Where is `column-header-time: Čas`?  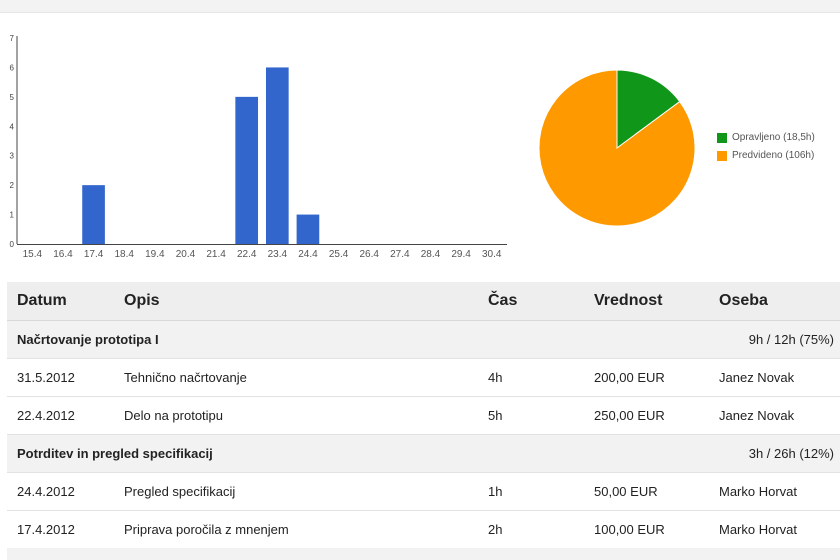 column-header-time: Čas is located at coordinates (531, 301).